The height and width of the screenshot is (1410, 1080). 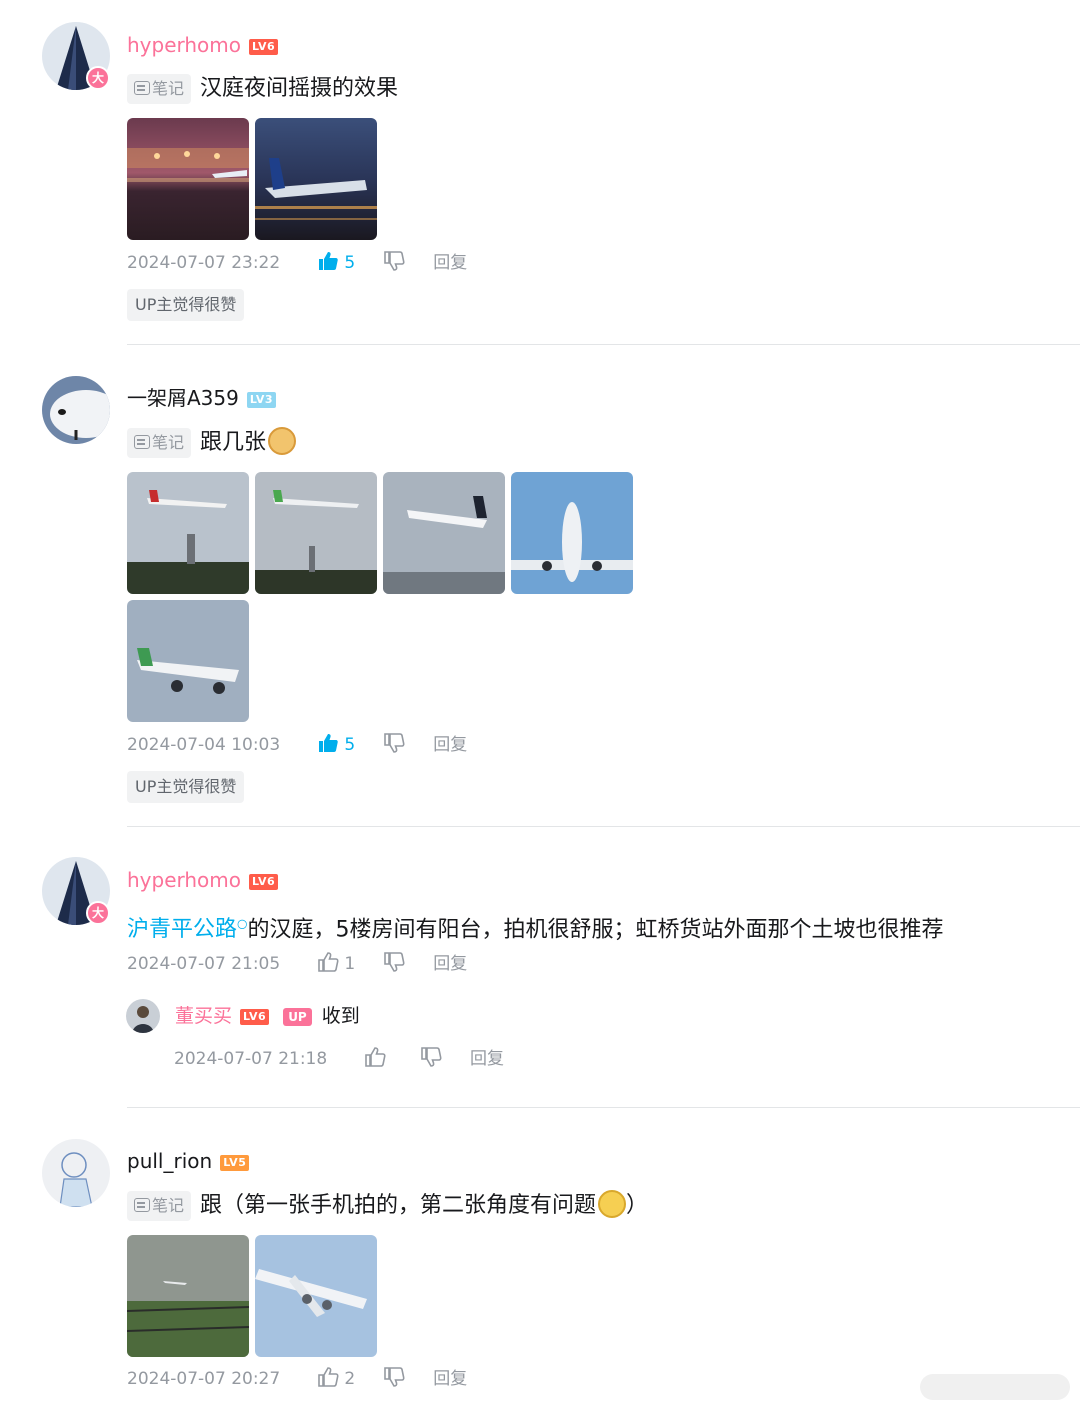 What do you see at coordinates (350, 964) in the screenshot?
I see `like-count: 1` at bounding box center [350, 964].